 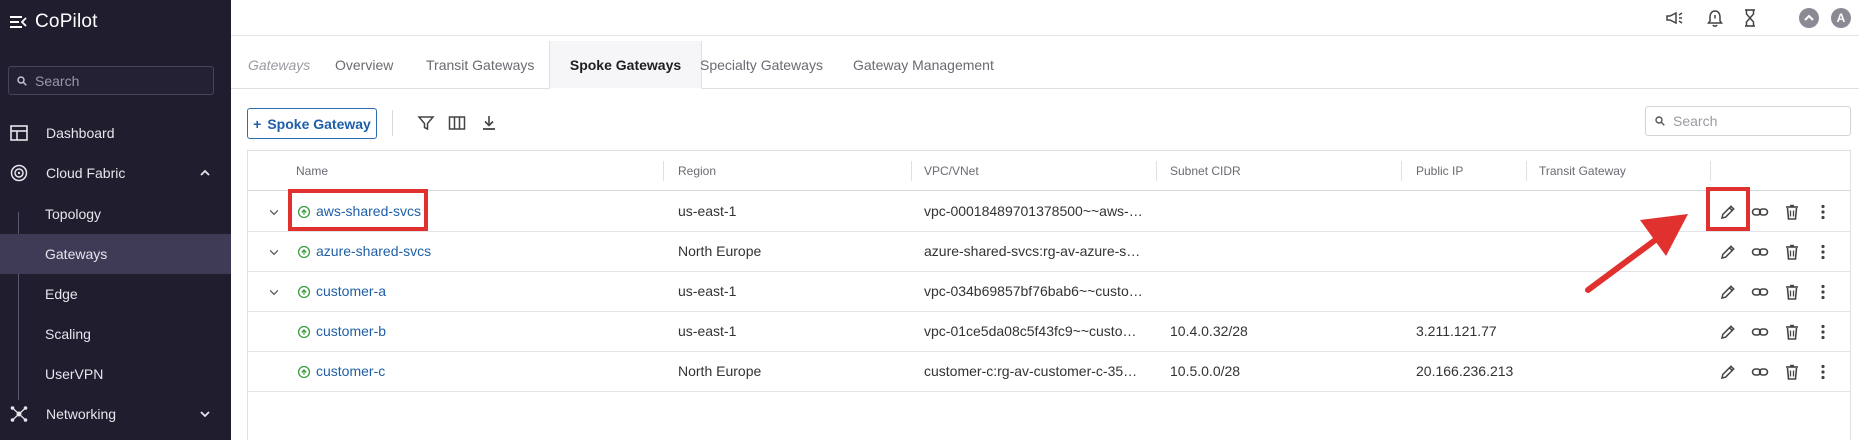 What do you see at coordinates (1034, 331) in the screenshot?
I see `vpc-cell: vpc-01ce5da08c5f43fc9~~customer-b` at bounding box center [1034, 331].